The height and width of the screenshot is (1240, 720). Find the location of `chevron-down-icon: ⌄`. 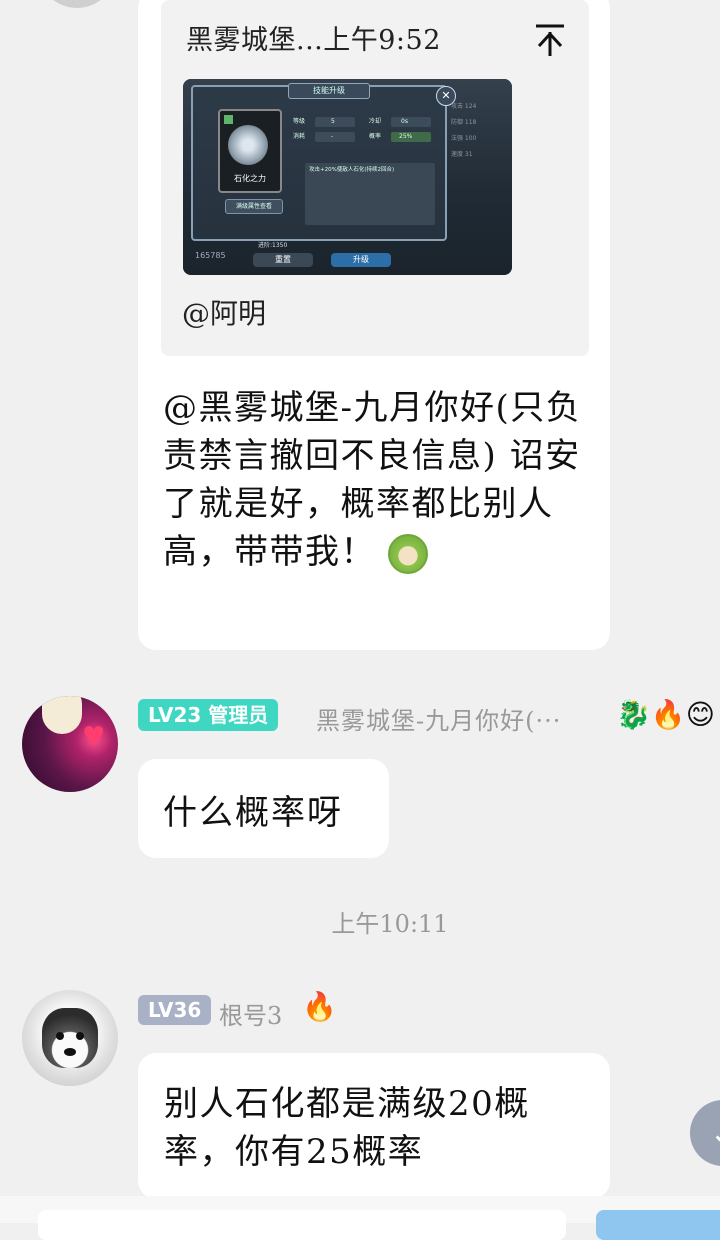

chevron-down-icon: ⌄ is located at coordinates (705, 1133).